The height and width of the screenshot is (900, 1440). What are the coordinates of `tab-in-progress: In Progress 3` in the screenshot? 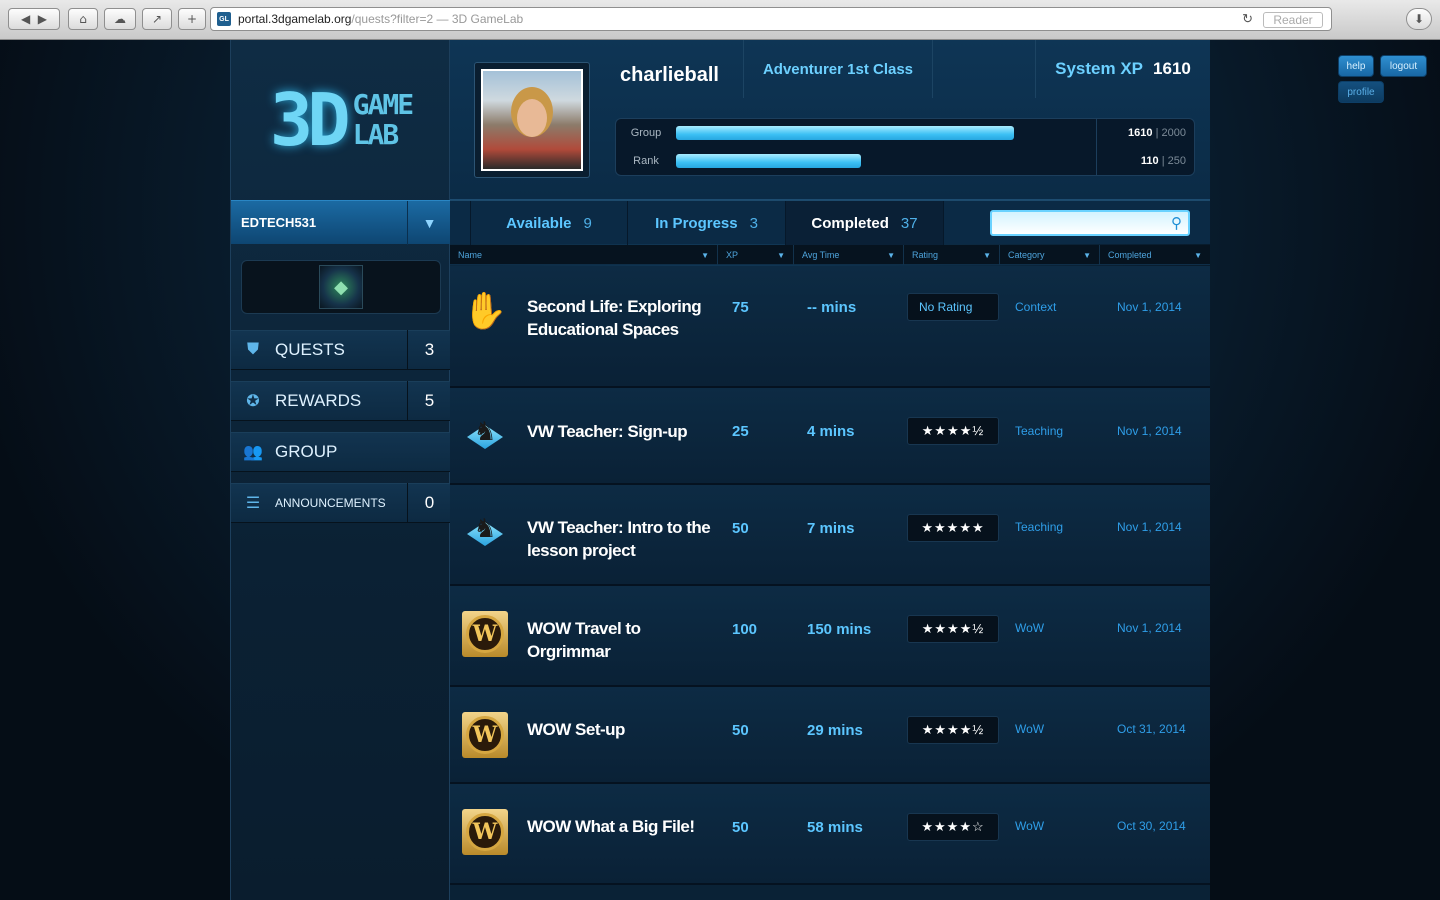 It's located at (707, 223).